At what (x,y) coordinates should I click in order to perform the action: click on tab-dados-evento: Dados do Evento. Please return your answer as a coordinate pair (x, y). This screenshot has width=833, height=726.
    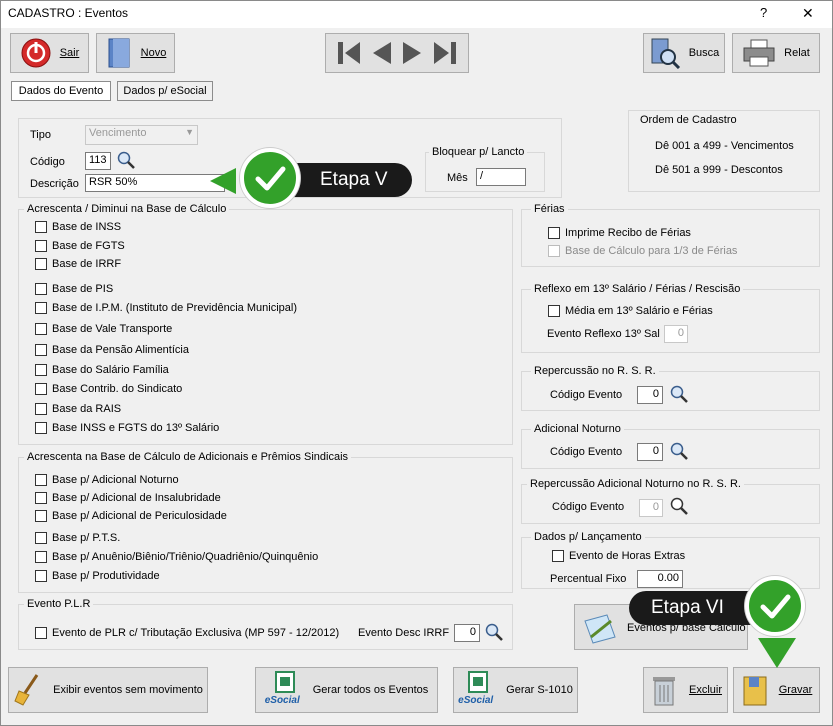
    Looking at the image, I should click on (61, 91).